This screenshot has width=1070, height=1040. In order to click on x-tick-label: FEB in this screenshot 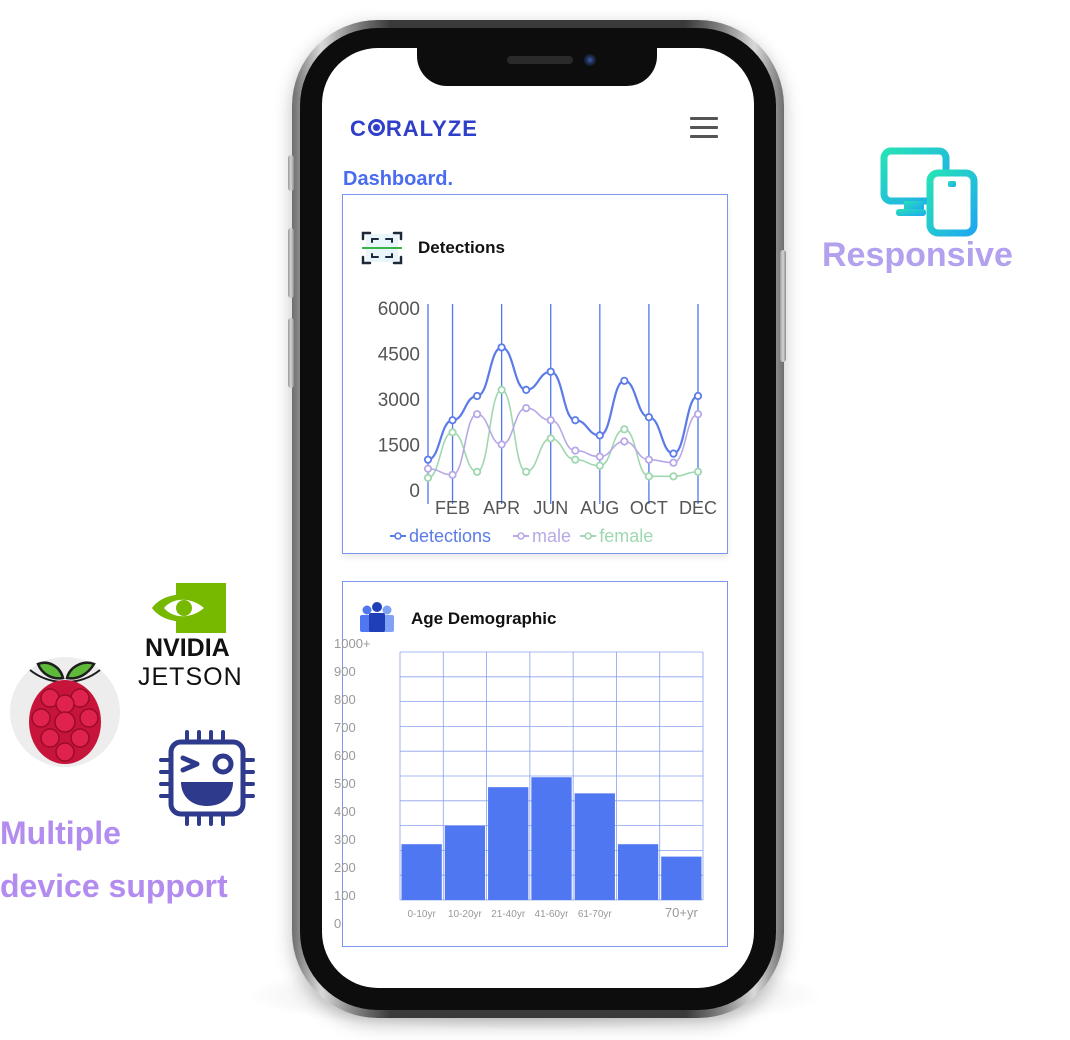, I will do `click(452, 508)`.